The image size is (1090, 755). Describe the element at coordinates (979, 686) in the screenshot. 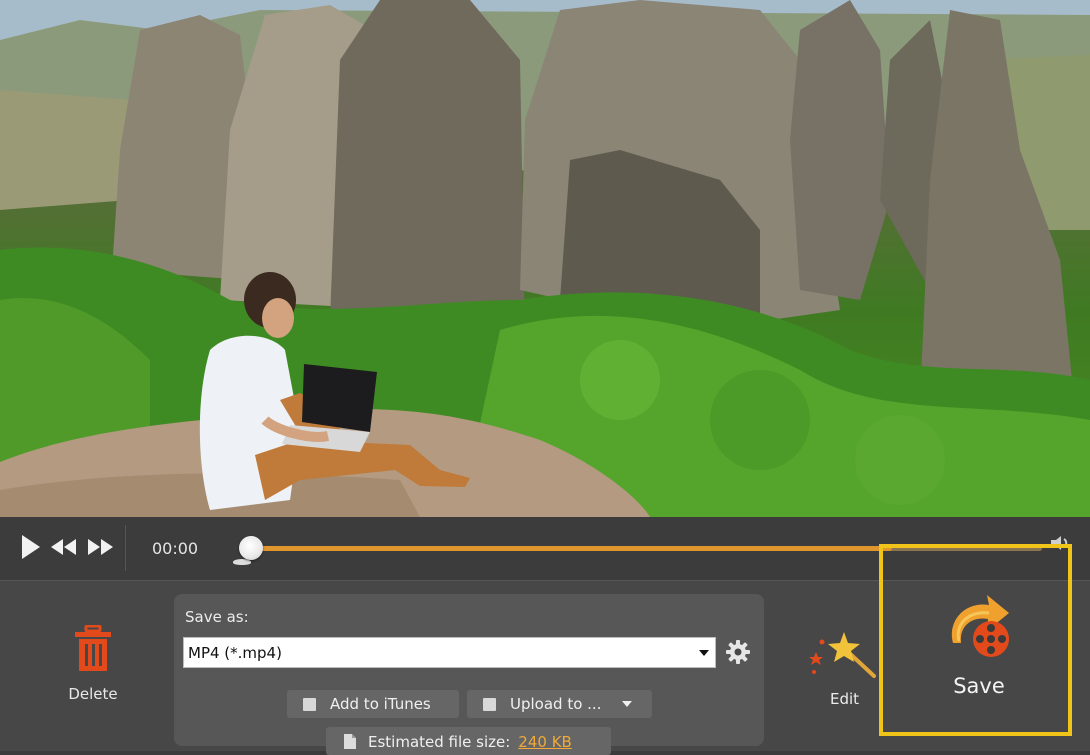

I see `save-label: Save` at that location.